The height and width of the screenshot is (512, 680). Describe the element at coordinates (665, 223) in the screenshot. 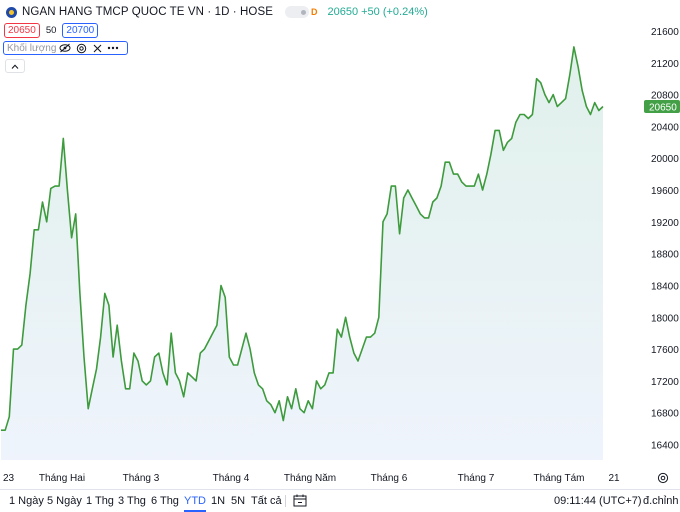

I see `y-tick-label: 19200` at that location.